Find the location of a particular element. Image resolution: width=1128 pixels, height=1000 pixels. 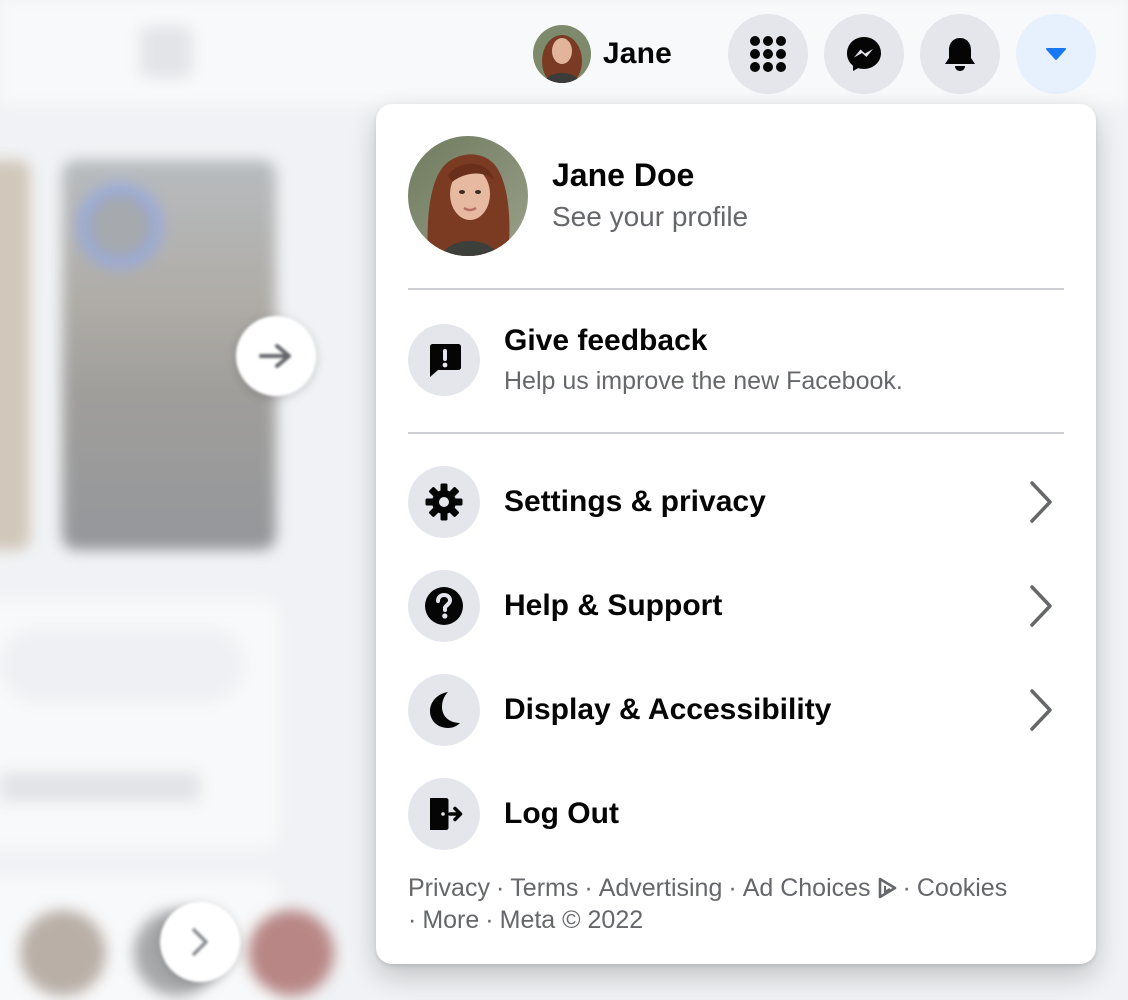

arrow-right-icon is located at coordinates (275, 356).